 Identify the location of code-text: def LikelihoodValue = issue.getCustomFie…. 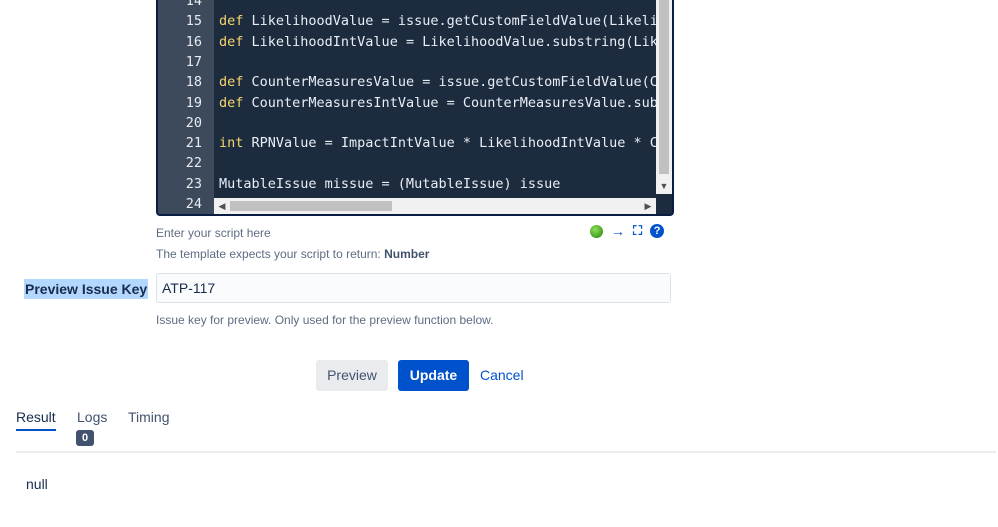
(437, 21).